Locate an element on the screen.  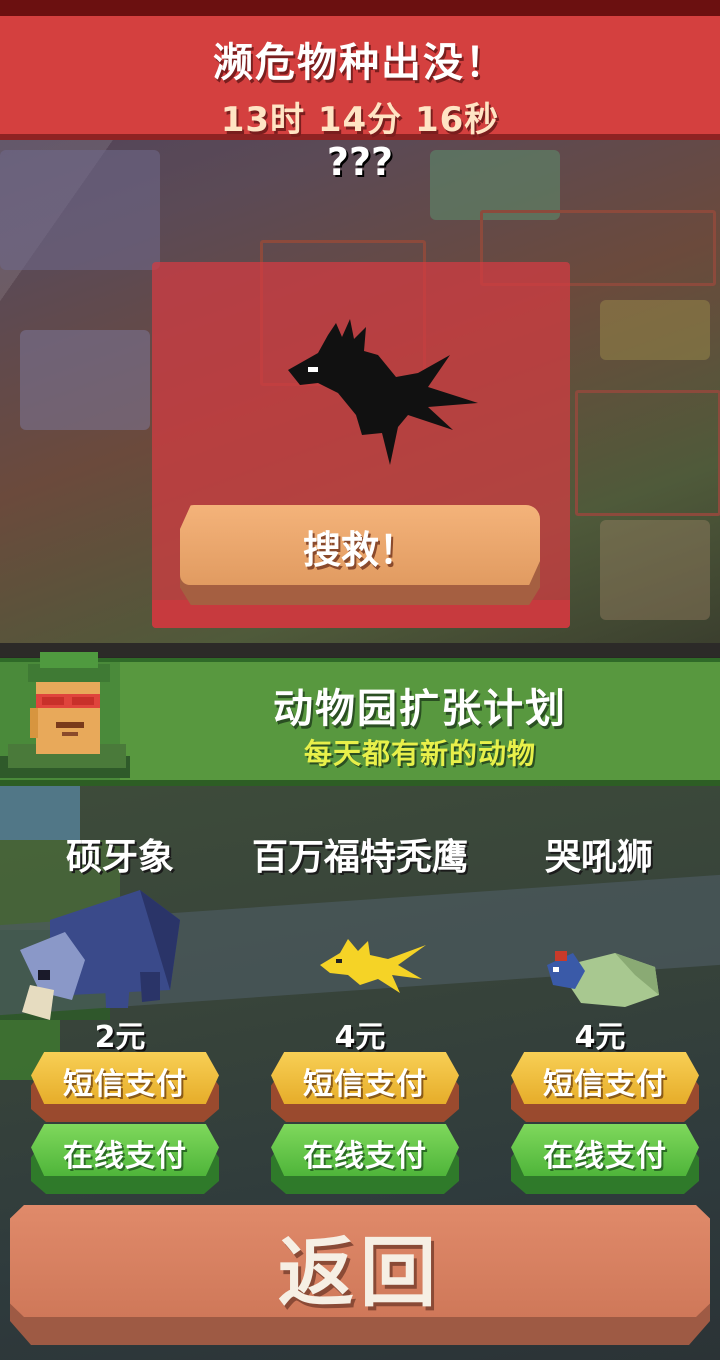
rescue-button: 搜救！ is located at coordinates (360, 555).